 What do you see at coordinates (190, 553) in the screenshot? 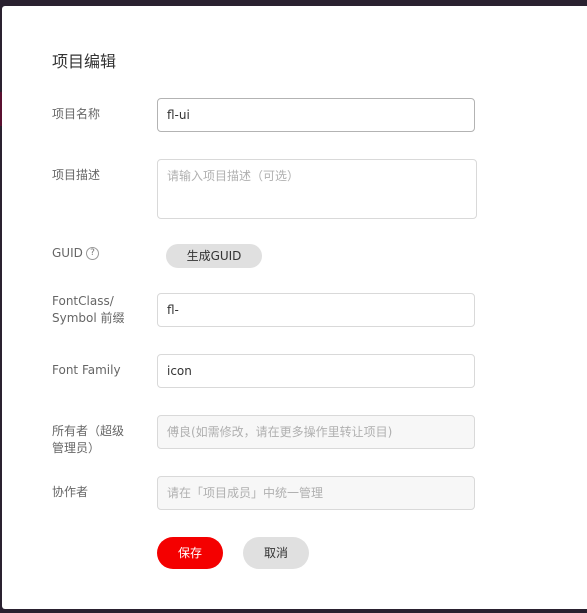
I see `save-button: 保存` at bounding box center [190, 553].